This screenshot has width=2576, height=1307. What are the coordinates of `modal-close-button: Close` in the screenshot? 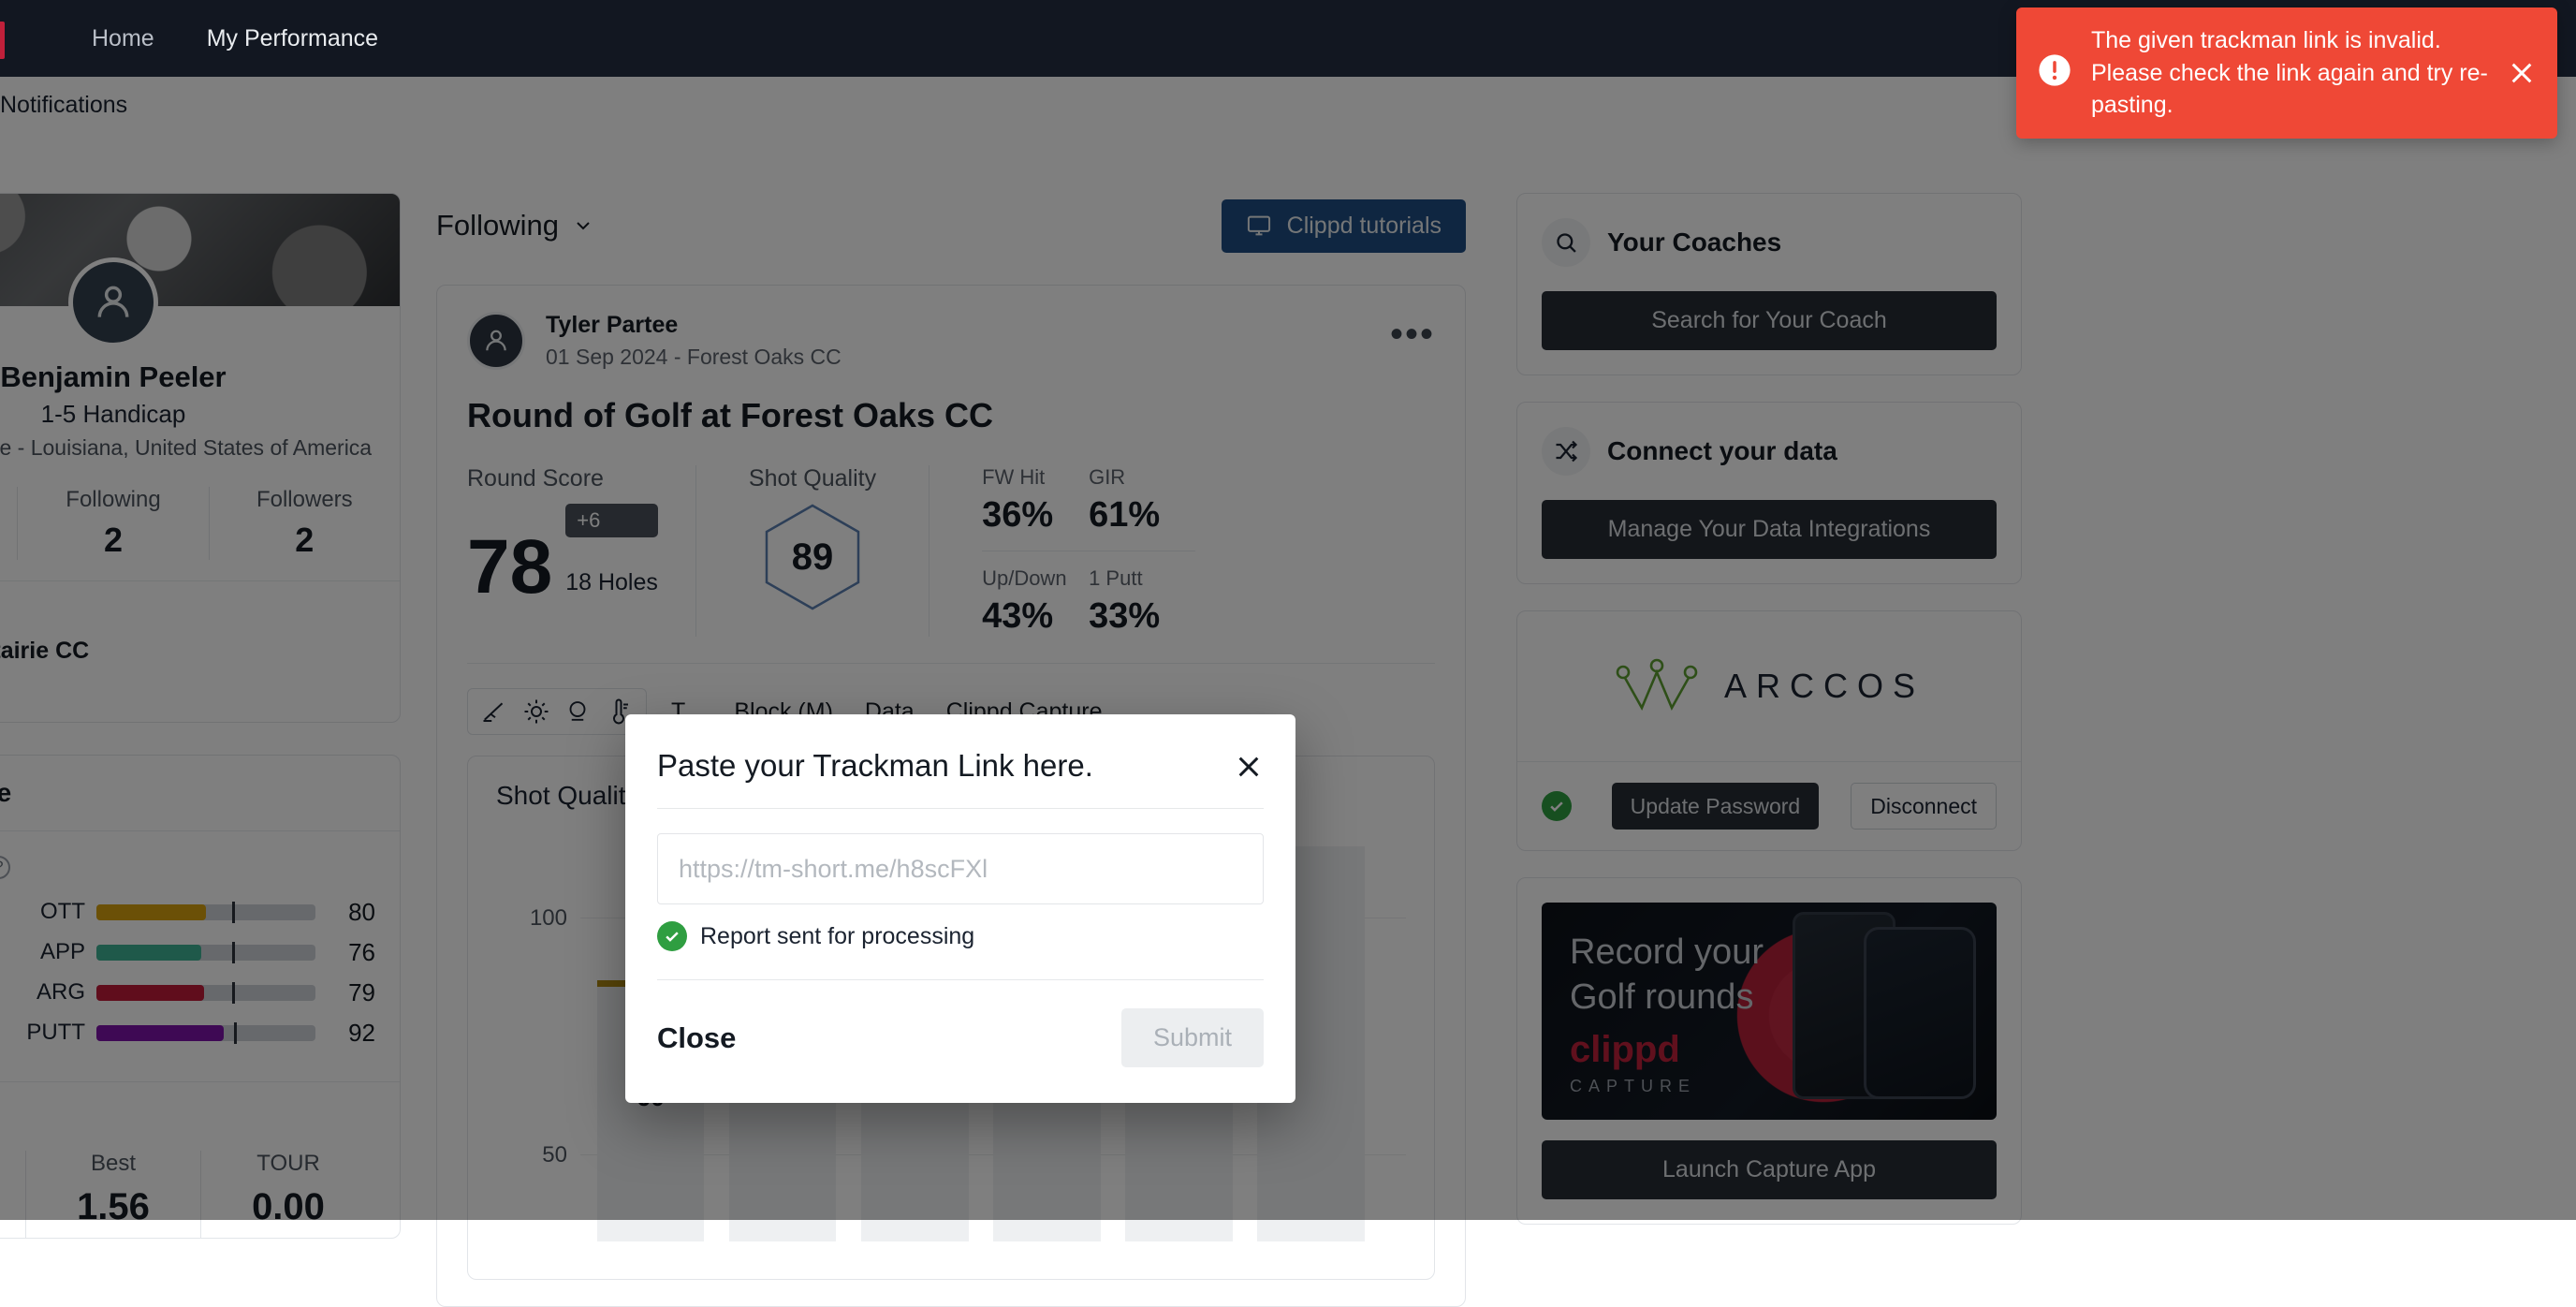 It's located at (696, 1038).